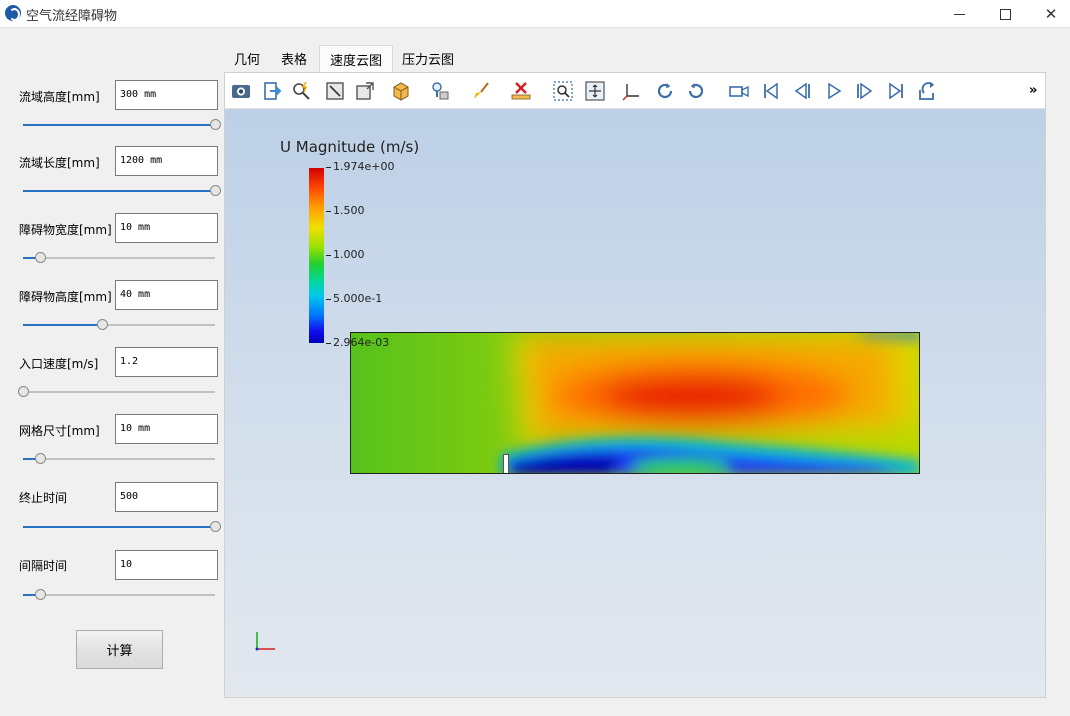 The image size is (1070, 716). I want to click on play-icon, so click(834, 91).